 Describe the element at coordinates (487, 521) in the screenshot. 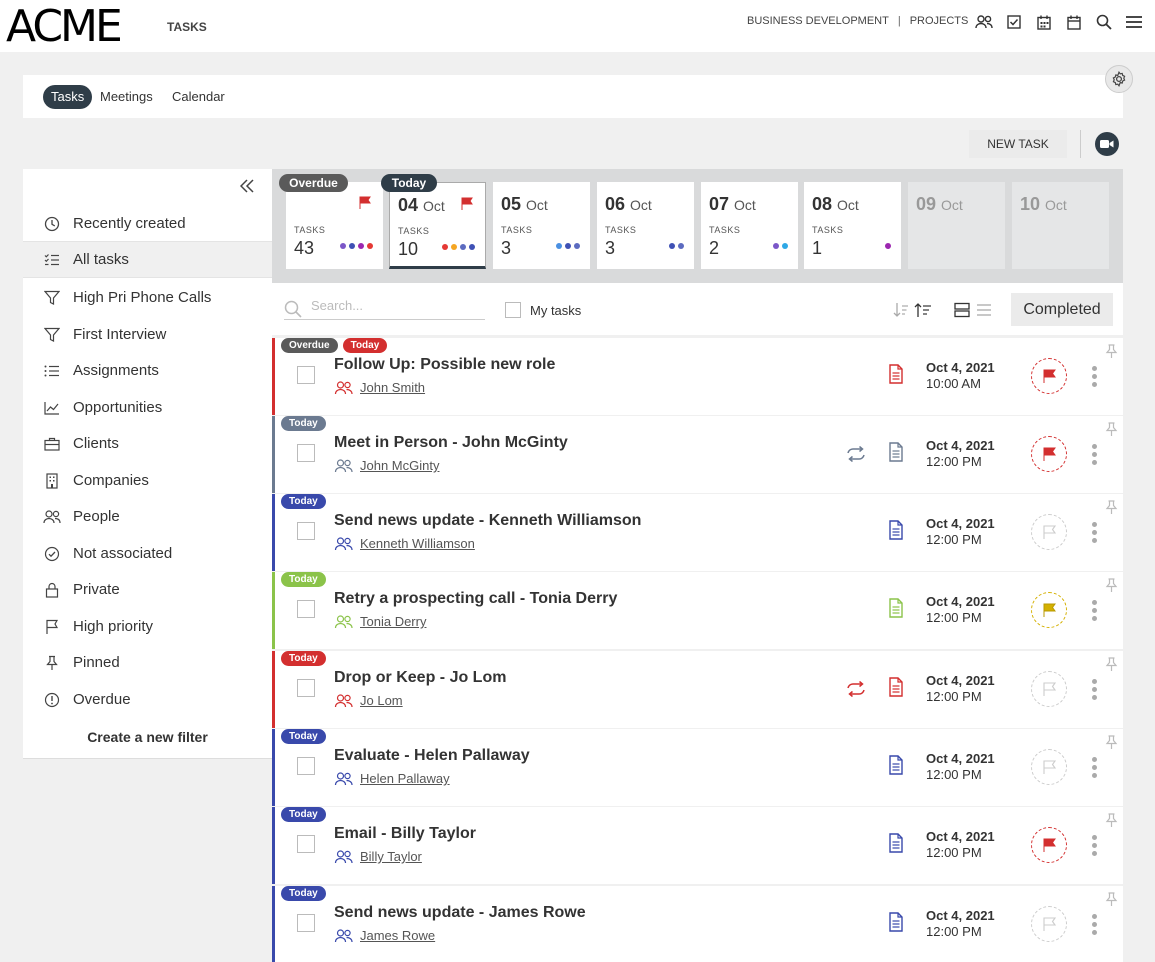

I see `task-title: Send news update - Kenneth Williamson` at that location.